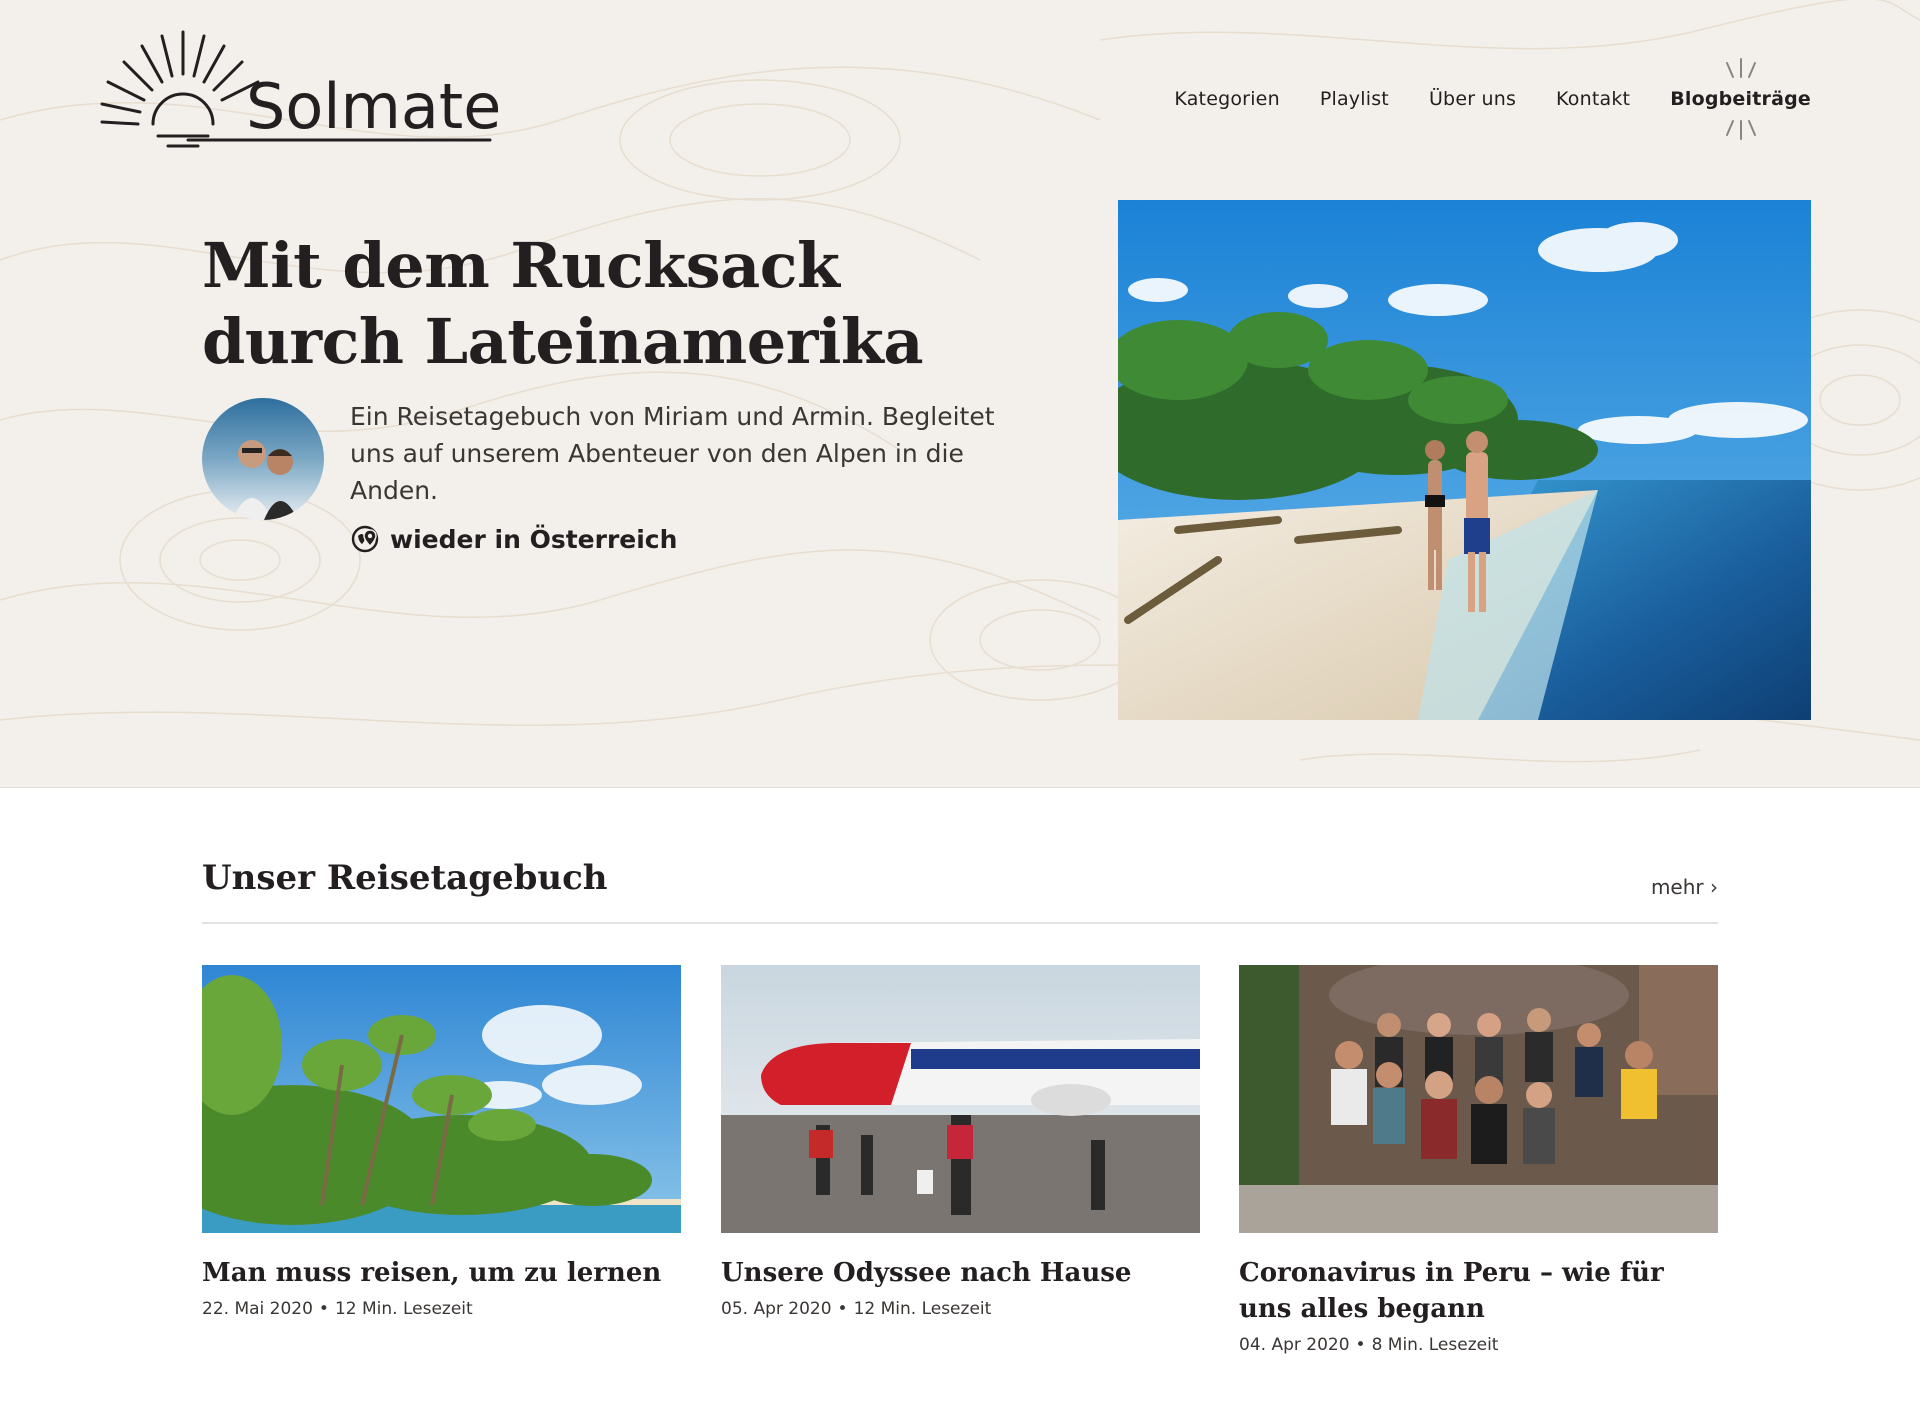 The image size is (1920, 1412). I want to click on location-label: wieder in Österreich, so click(534, 539).